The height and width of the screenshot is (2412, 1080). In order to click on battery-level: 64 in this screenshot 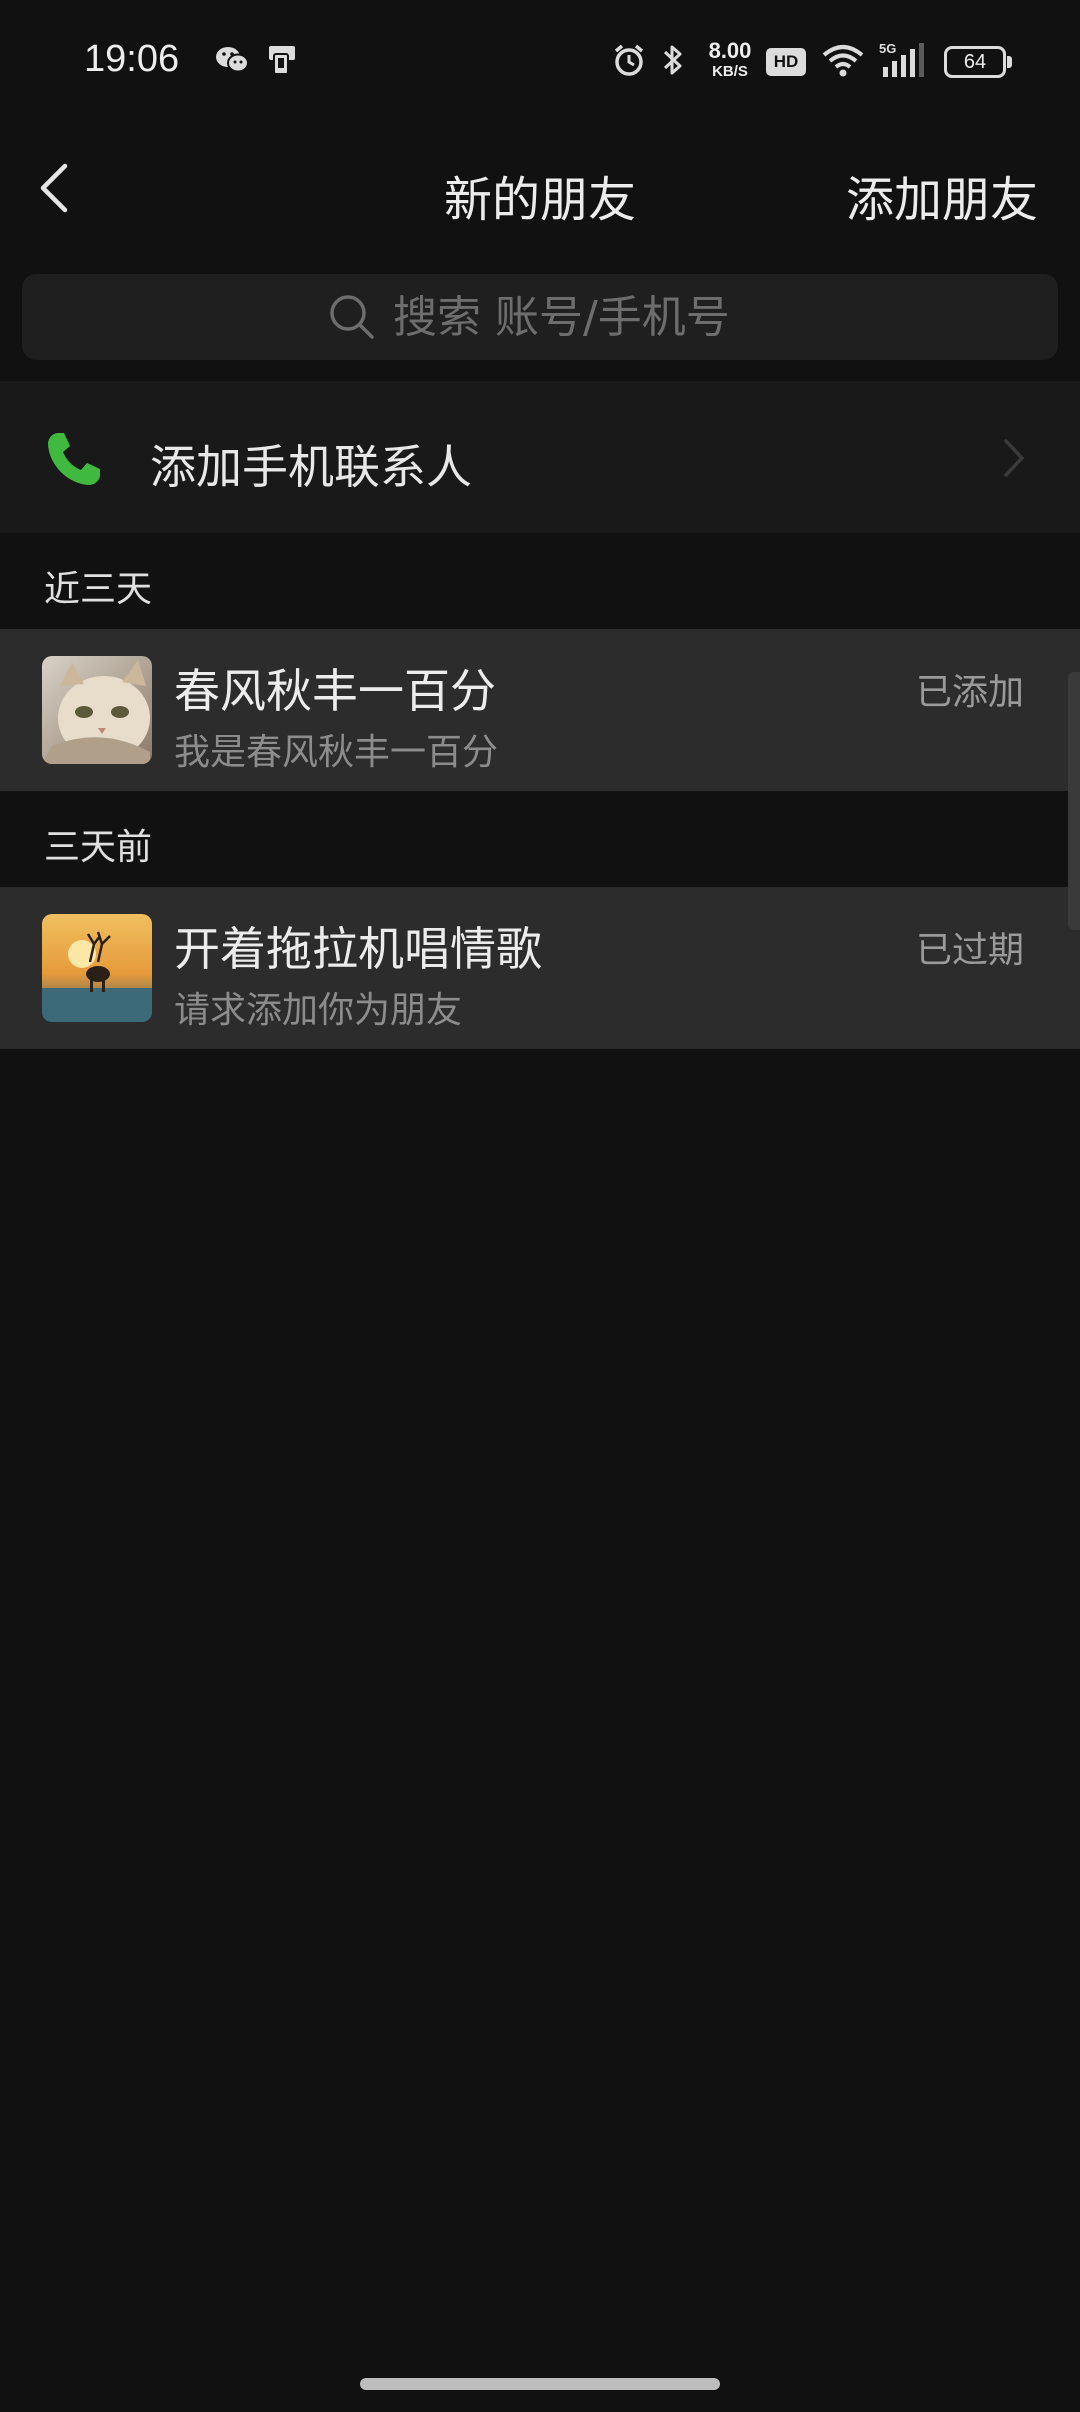, I will do `click(975, 61)`.